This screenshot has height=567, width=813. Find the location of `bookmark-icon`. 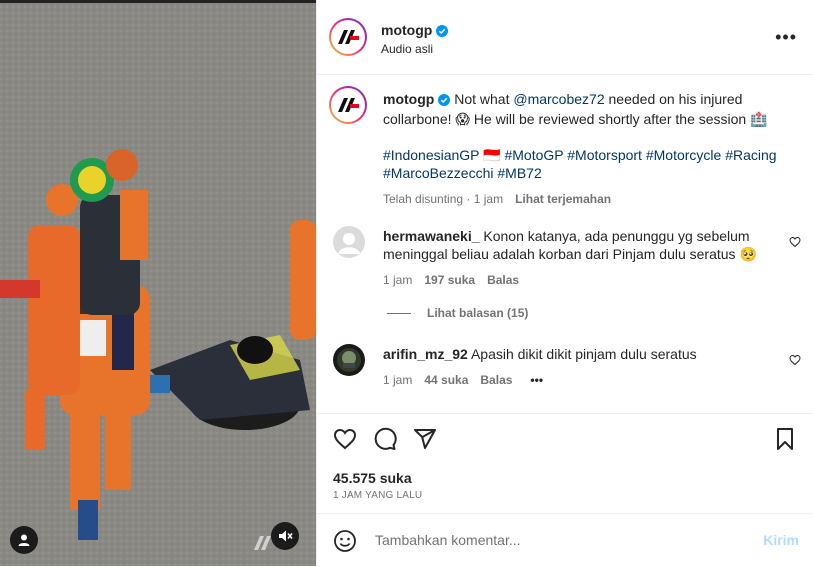

bookmark-icon is located at coordinates (785, 441).